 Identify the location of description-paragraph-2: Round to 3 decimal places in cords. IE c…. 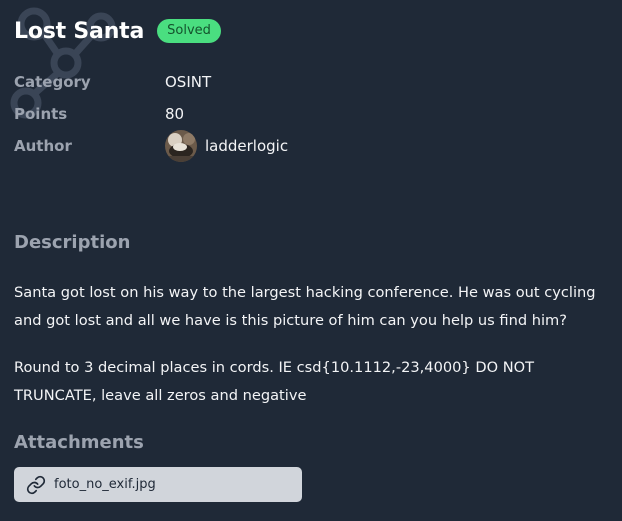
(274, 381).